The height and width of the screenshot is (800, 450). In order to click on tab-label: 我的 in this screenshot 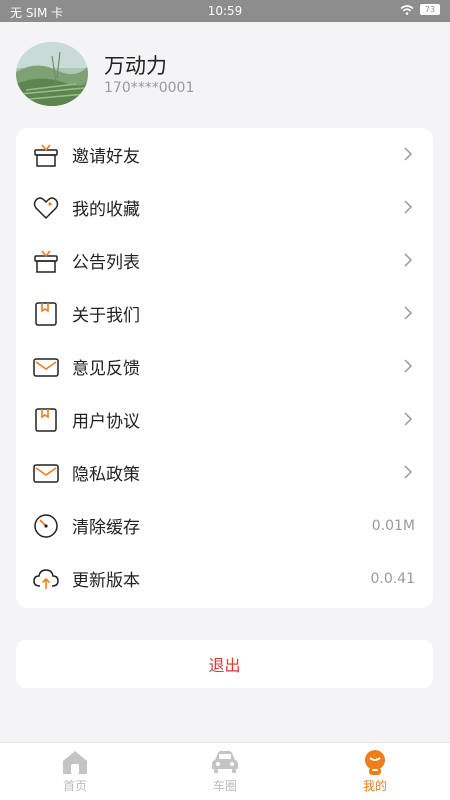, I will do `click(374, 786)`.